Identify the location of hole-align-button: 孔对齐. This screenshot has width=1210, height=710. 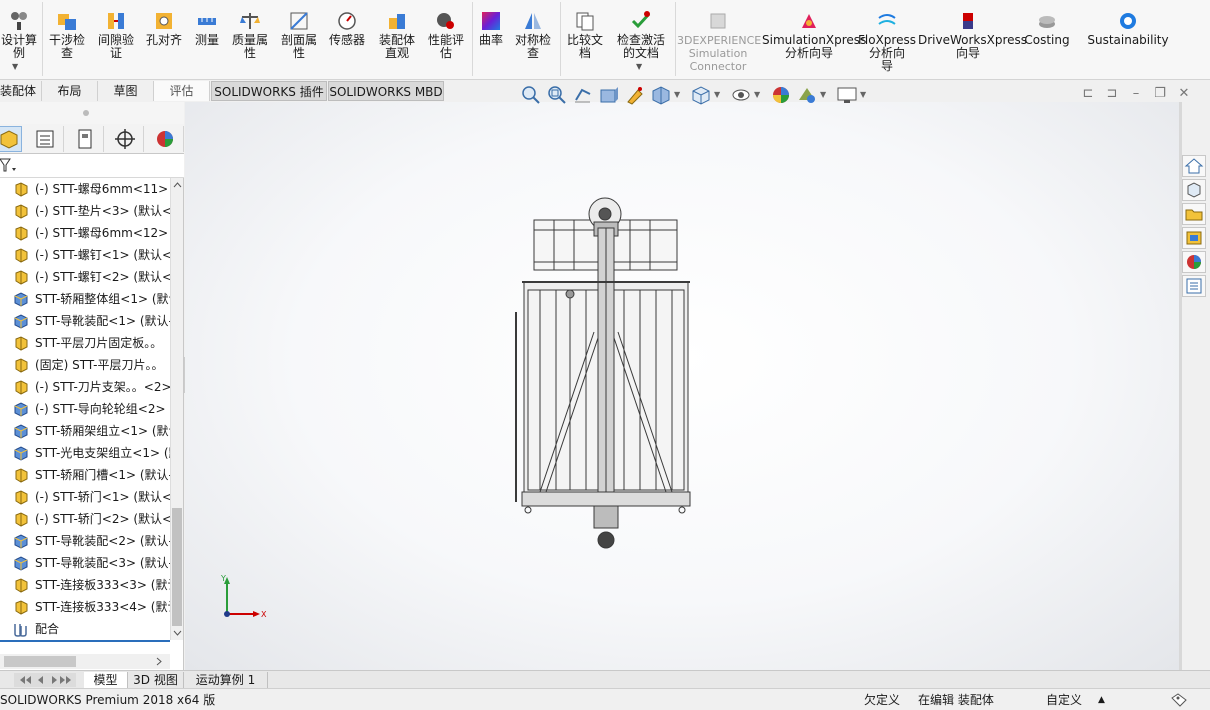
(164, 41).